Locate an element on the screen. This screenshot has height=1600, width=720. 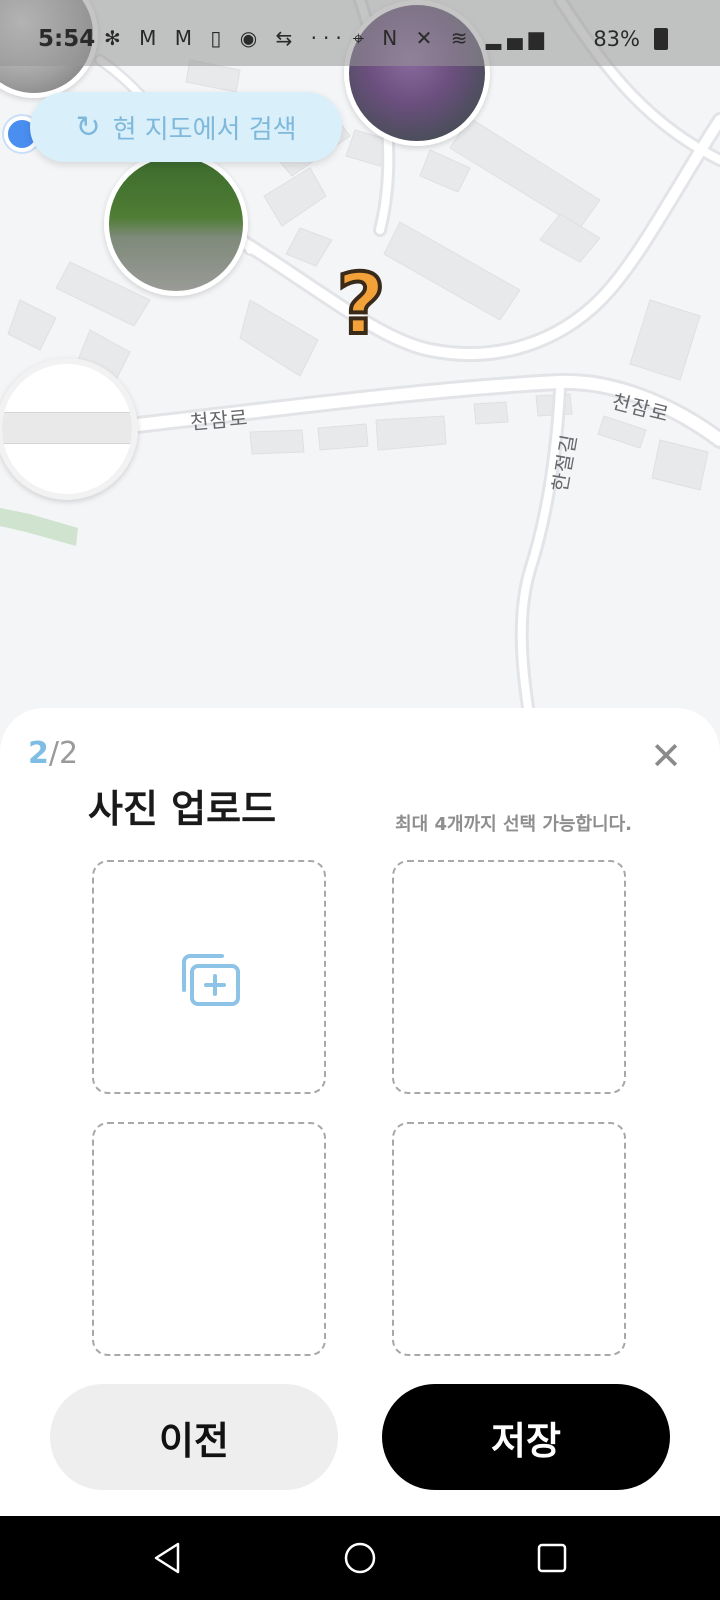
notification-icons: ✻ M M ▯ ◉ ⇆ ··· is located at coordinates (226, 38).